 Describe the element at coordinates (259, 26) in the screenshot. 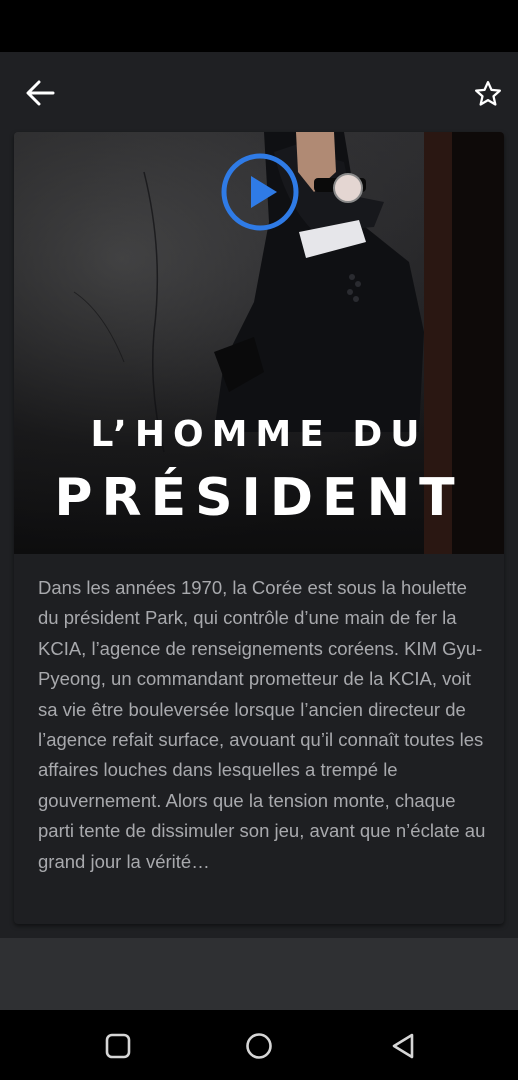

I see `status-bar` at that location.